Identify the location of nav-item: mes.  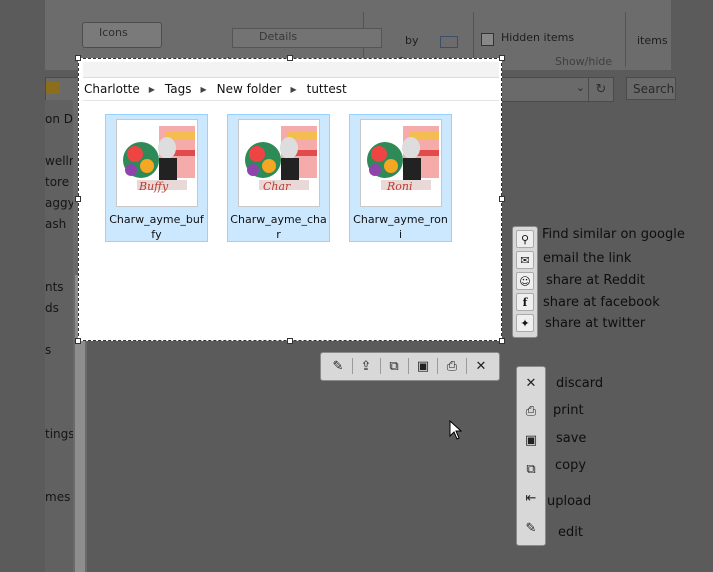
(57, 497).